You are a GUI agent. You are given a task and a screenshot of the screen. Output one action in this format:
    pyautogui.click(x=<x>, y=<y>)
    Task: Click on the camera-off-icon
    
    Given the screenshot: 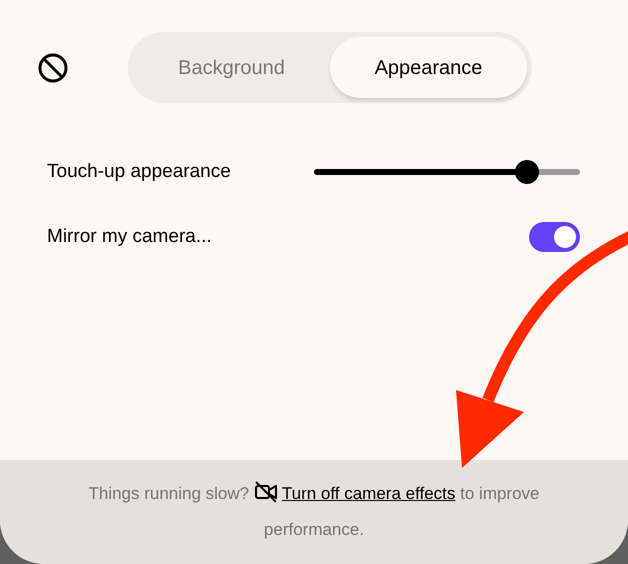 What is the action you would take?
    pyautogui.click(x=266, y=492)
    